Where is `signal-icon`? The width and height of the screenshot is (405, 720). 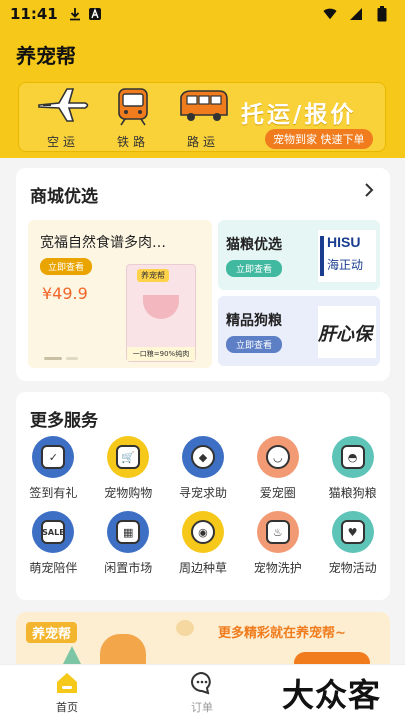 signal-icon is located at coordinates (356, 14).